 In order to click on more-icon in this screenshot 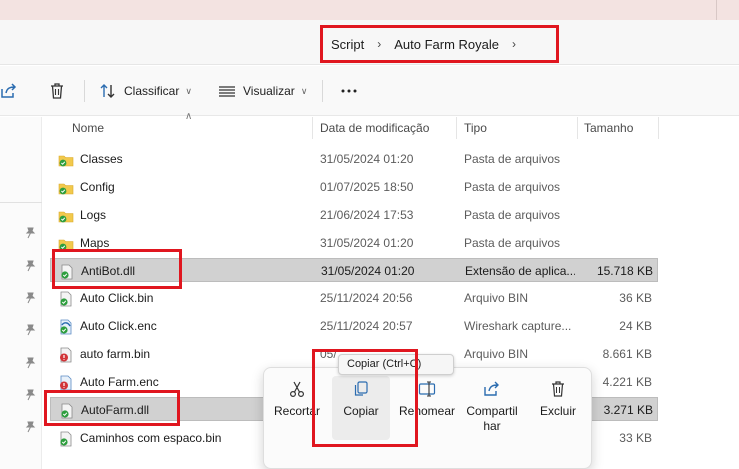, I will do `click(349, 91)`.